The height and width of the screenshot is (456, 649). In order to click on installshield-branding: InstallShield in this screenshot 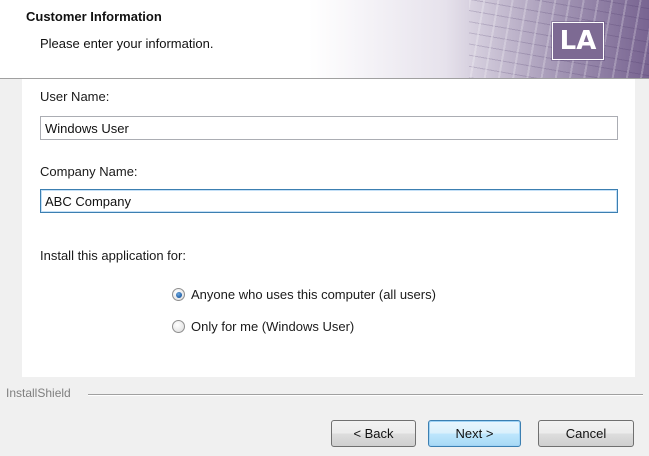, I will do `click(324, 393)`.